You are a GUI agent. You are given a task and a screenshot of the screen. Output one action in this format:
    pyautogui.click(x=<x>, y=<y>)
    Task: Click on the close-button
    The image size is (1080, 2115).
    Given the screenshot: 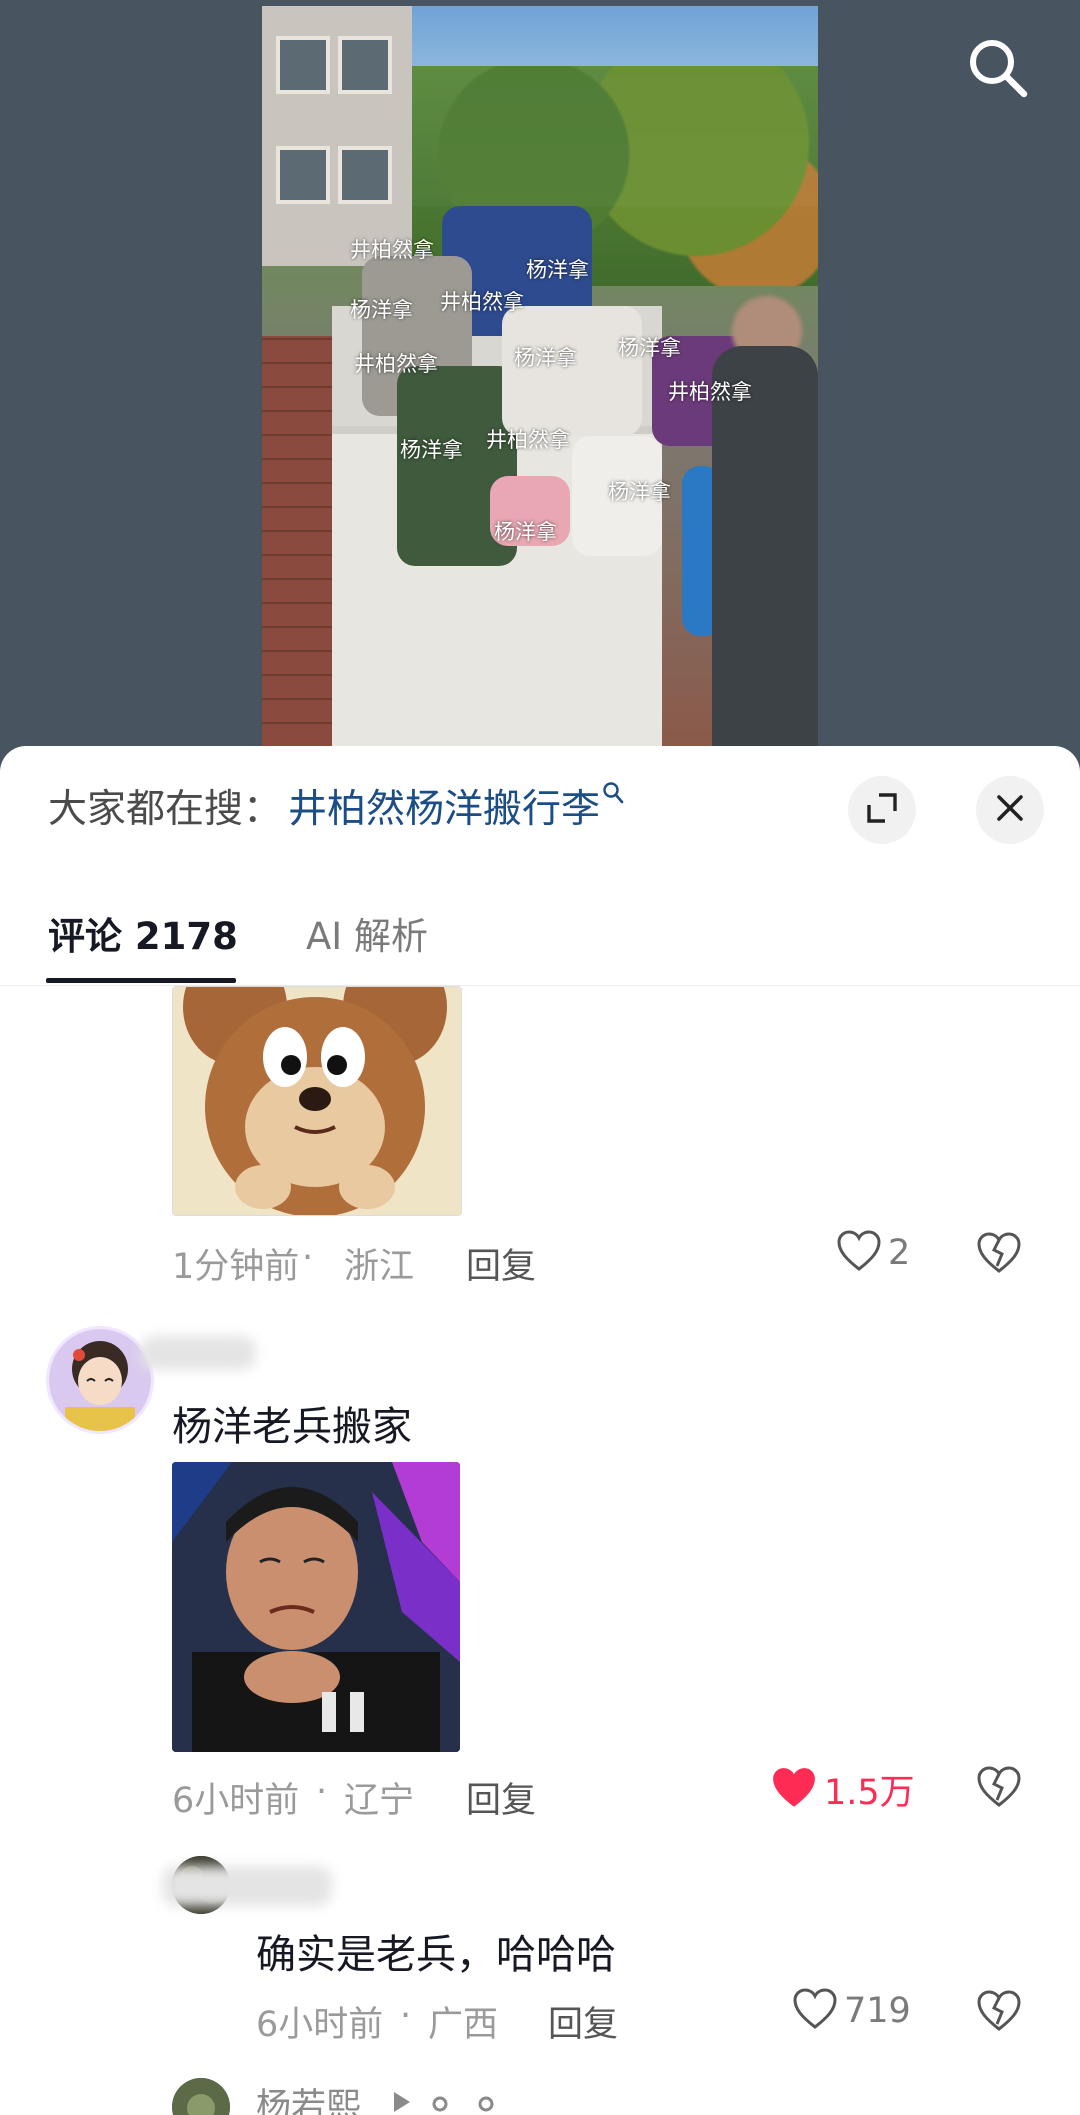 What is the action you would take?
    pyautogui.click(x=1010, y=810)
    